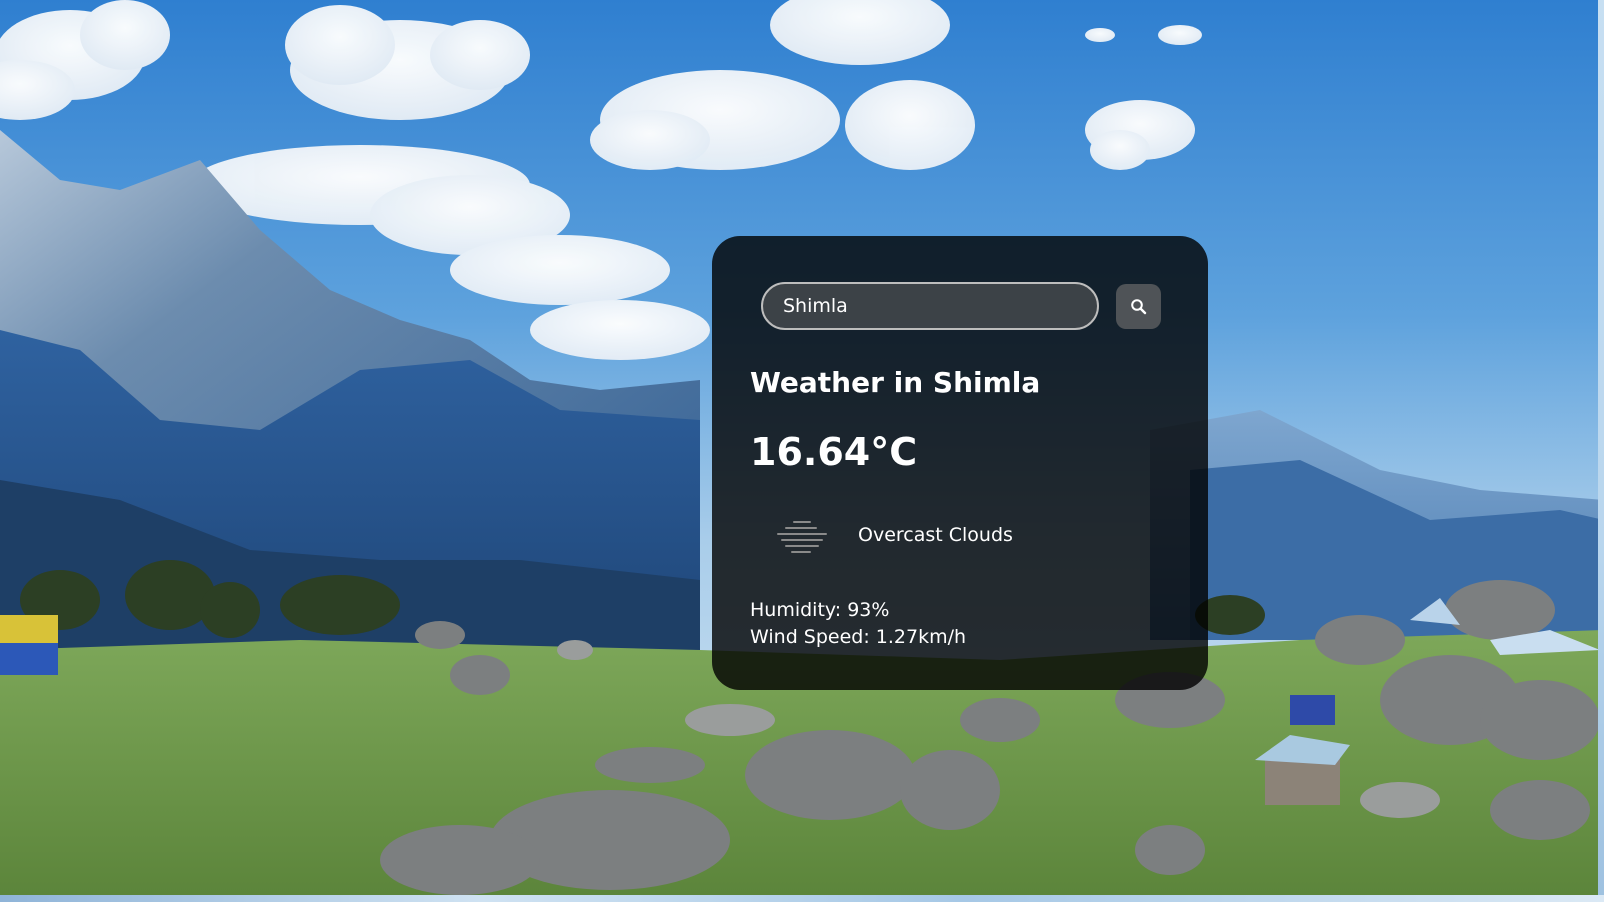  What do you see at coordinates (820, 610) in the screenshot?
I see `humidity: Humidity: 93%` at bounding box center [820, 610].